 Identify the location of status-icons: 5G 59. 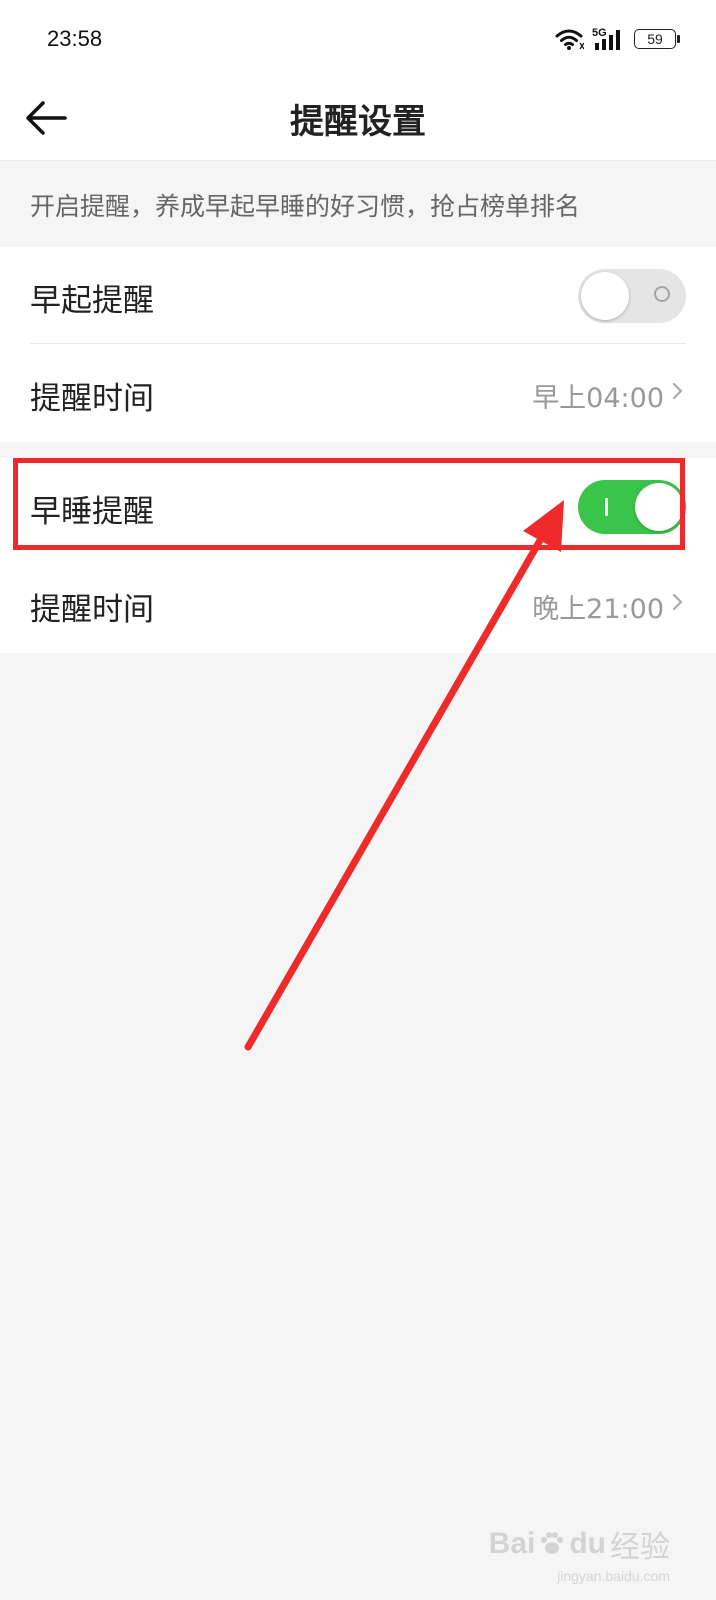
(617, 39).